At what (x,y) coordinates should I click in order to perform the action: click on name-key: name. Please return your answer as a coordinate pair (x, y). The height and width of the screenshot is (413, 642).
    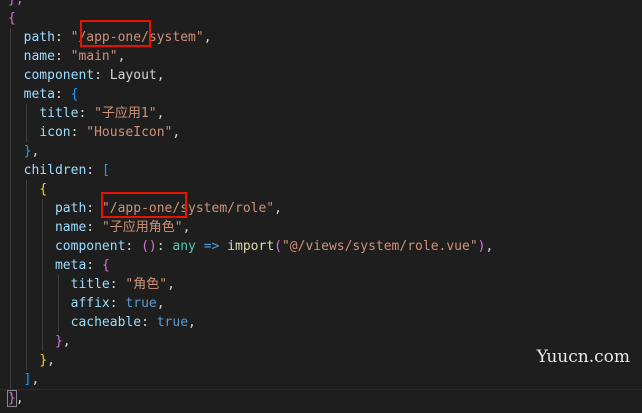
    Looking at the image, I should click on (39, 56).